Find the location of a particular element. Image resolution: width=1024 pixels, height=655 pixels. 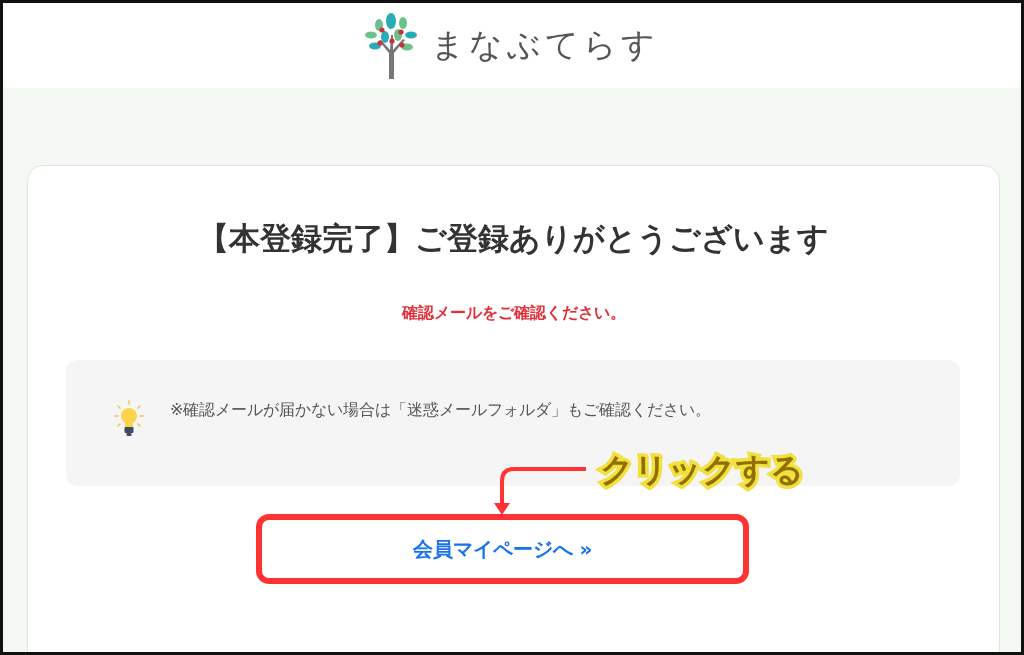

tree-logo-icon is located at coordinates (391, 45).